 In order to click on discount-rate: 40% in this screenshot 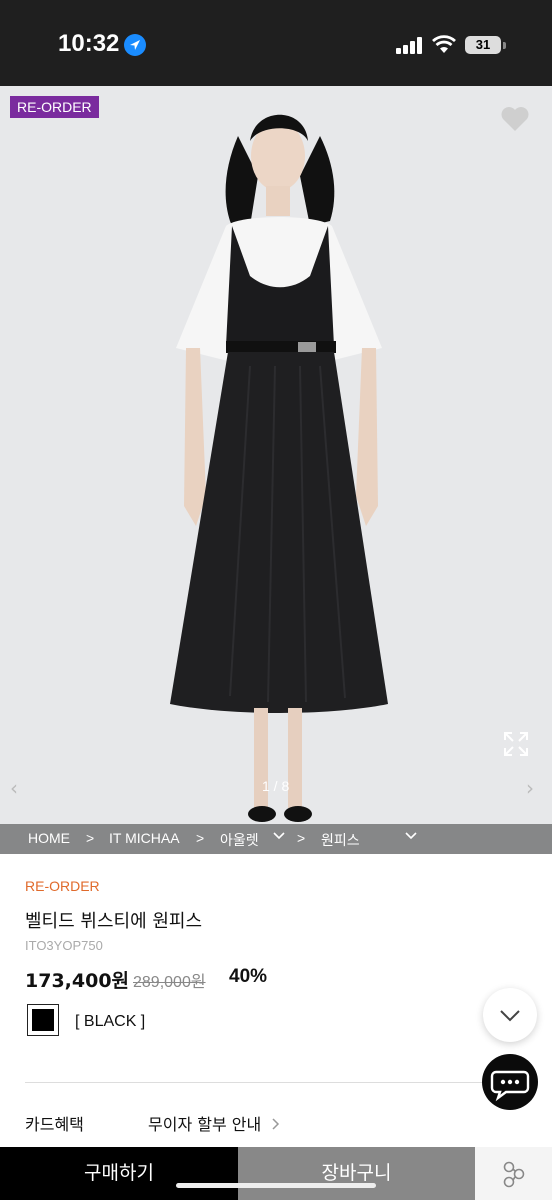, I will do `click(248, 976)`.